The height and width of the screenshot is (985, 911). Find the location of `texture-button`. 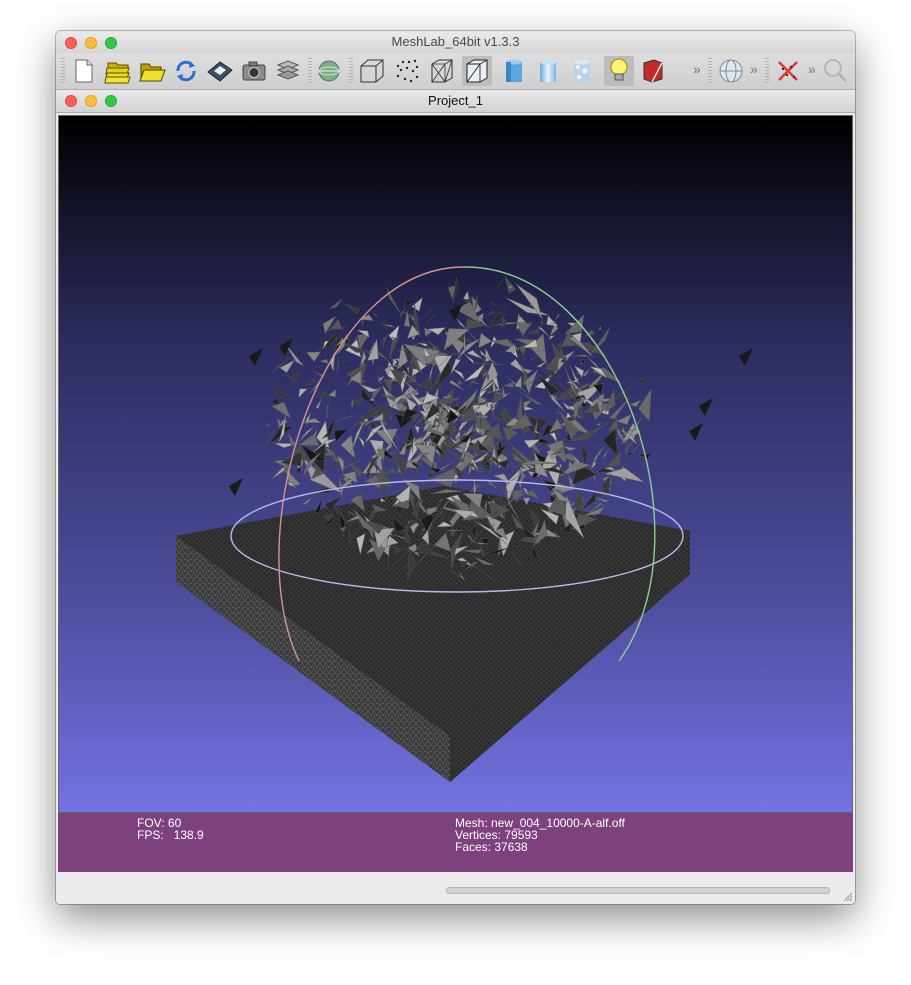

texture-button is located at coordinates (582, 71).